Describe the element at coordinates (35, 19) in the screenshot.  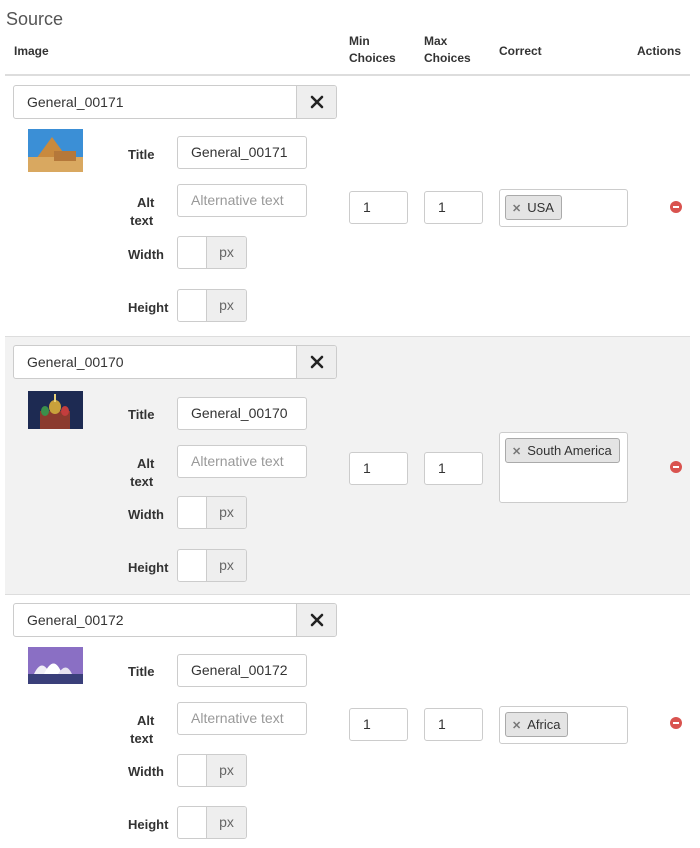
I see `section-title: Source` at that location.